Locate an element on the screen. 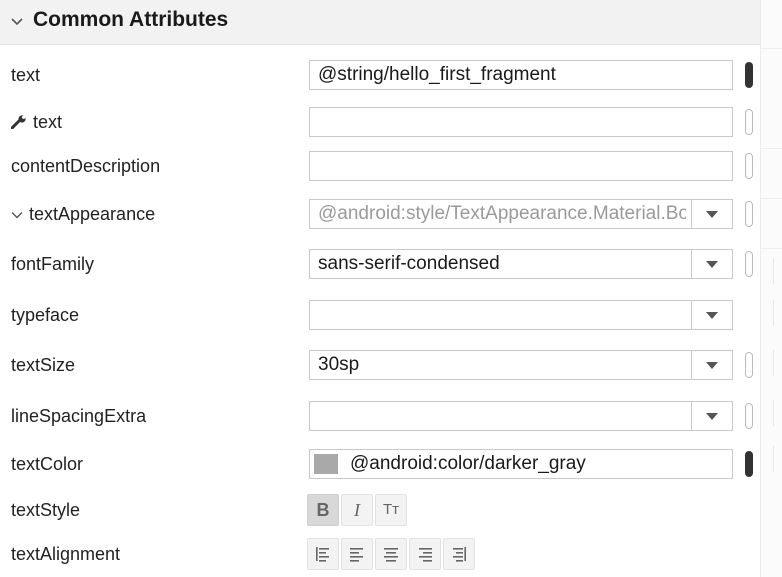 The width and height of the screenshot is (782, 577). attribute-row-text-style: textStyle B I Tт is located at coordinates (380, 510).